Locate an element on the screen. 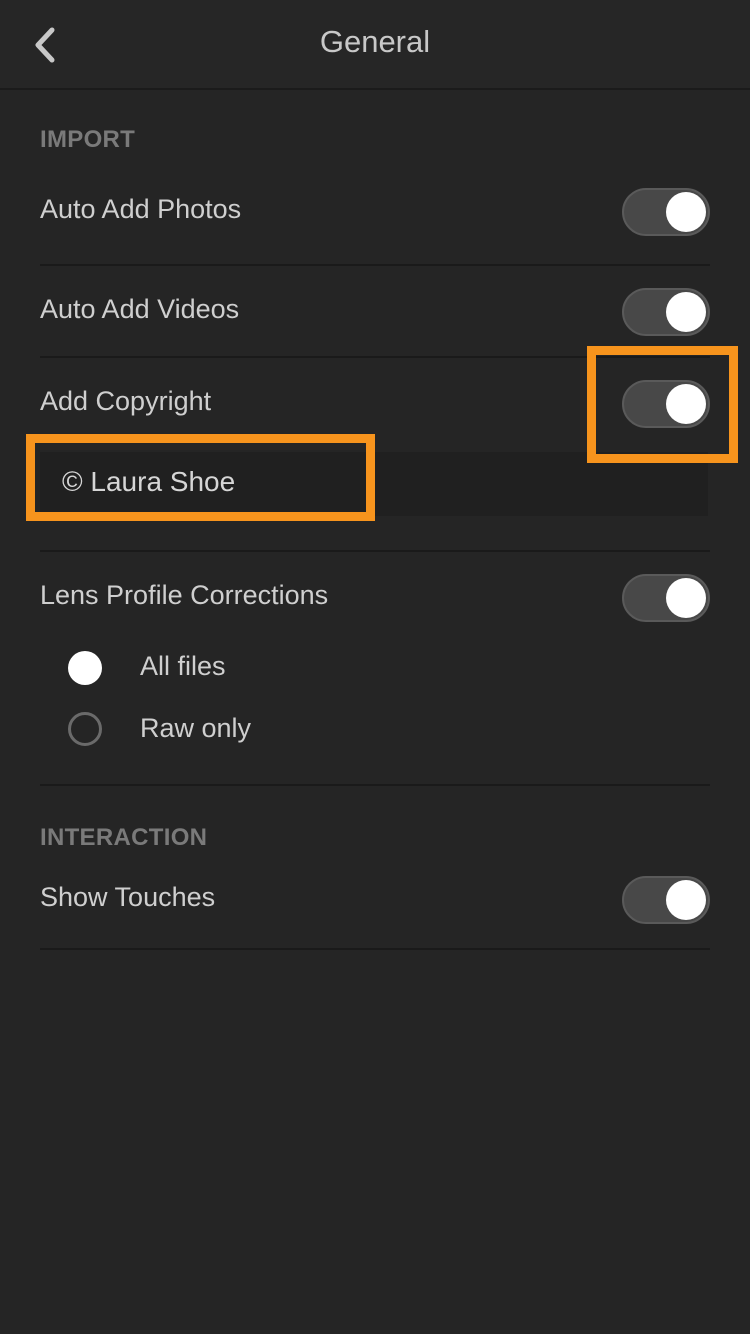 The width and height of the screenshot is (750, 1334). radio-all-files is located at coordinates (85, 668).